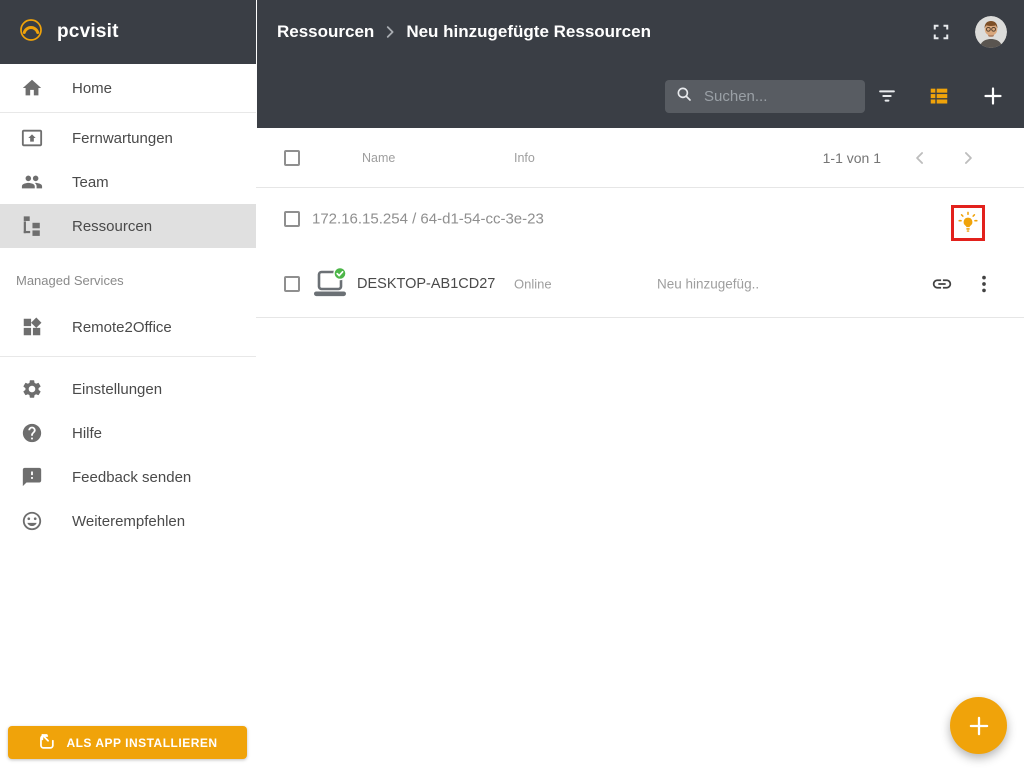  What do you see at coordinates (640, 284) in the screenshot?
I see `table-row: DESKTOP-AB1CD27 Online Neu hinzugefüg..` at bounding box center [640, 284].